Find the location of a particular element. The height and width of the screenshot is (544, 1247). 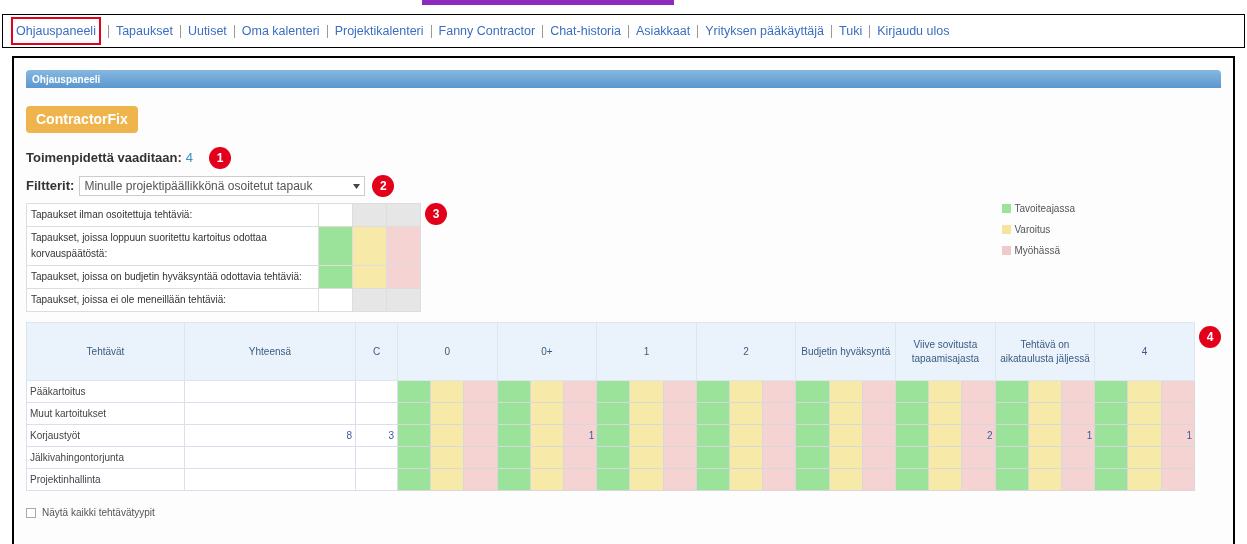

checkbox-label: Näytä kaikki tehtävätyypit is located at coordinates (98, 513).